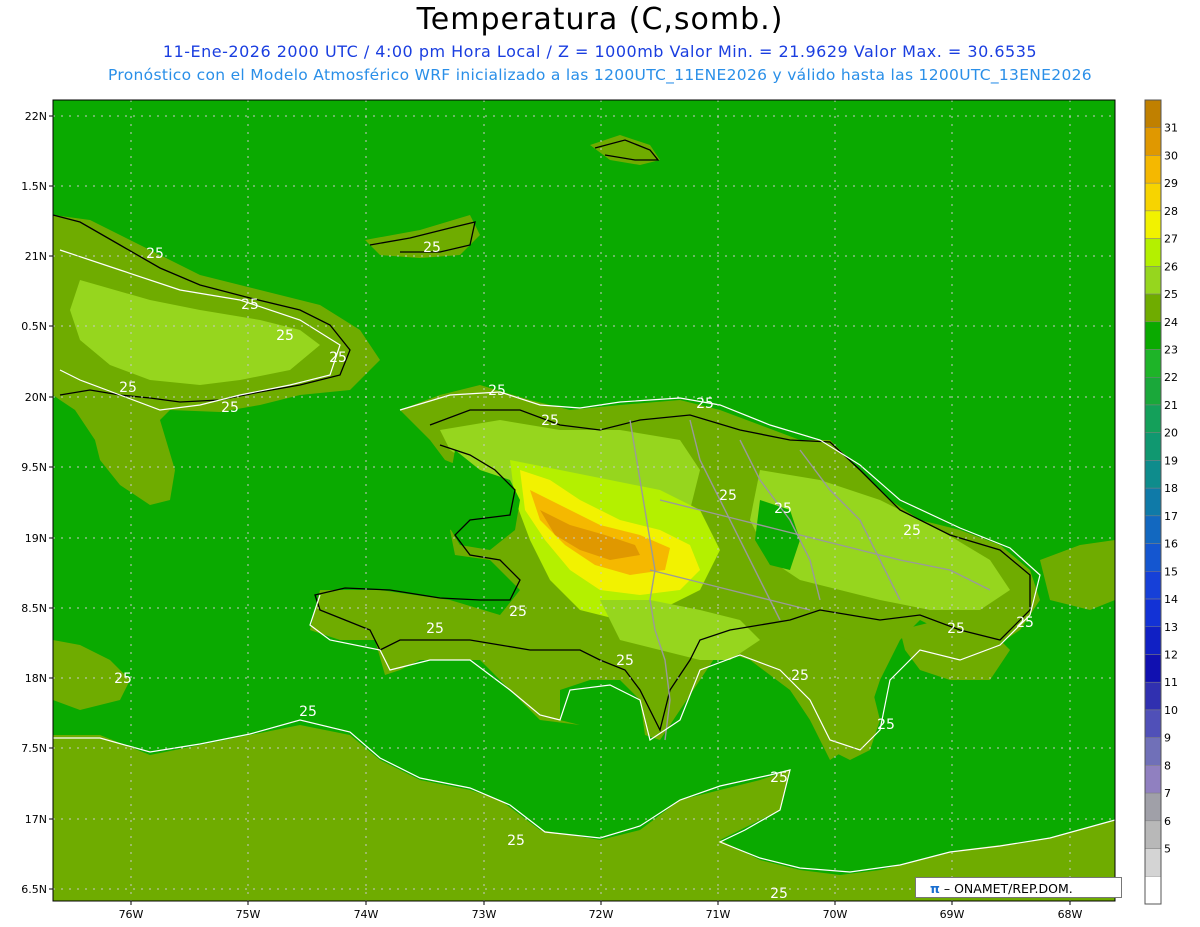 The width and height of the screenshot is (1200, 927). Describe the element at coordinates (366, 914) in the screenshot. I see `lon-label: 74W` at that location.